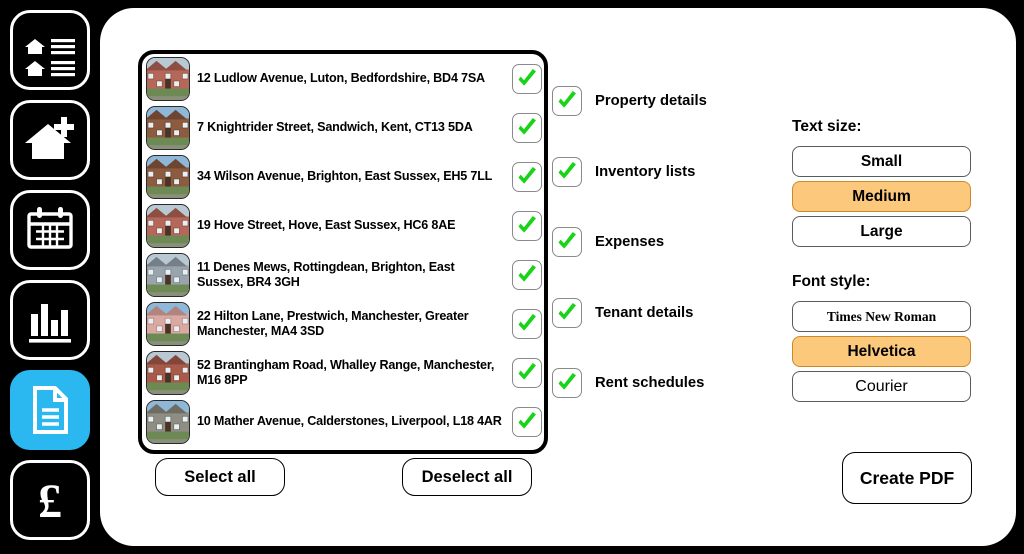 This screenshot has width=1024, height=554. What do you see at coordinates (881, 386) in the screenshot?
I see `font-style-option-courier: Courier` at bounding box center [881, 386].